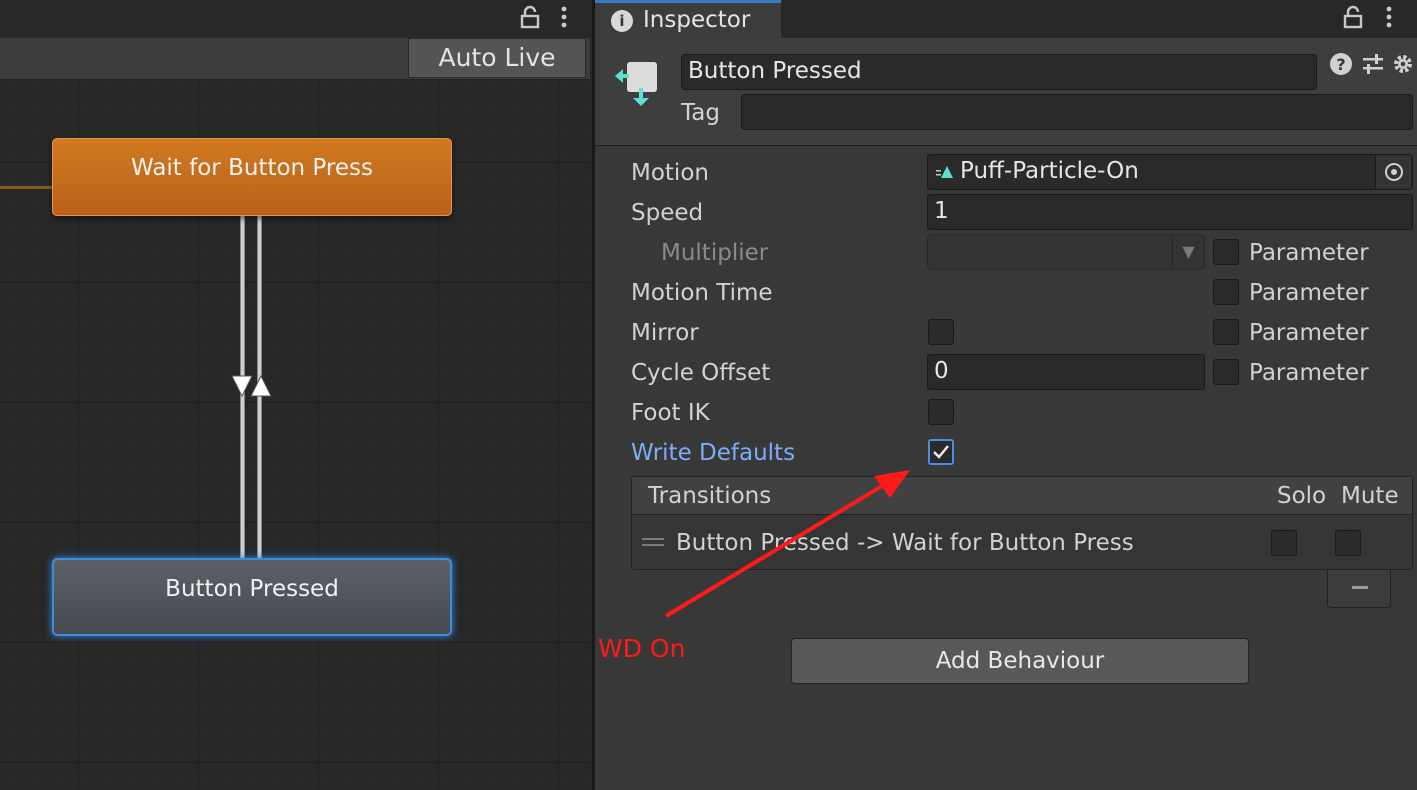 This screenshot has width=1417, height=790. Describe the element at coordinates (636, 84) in the screenshot. I see `animator-state-icon` at that location.